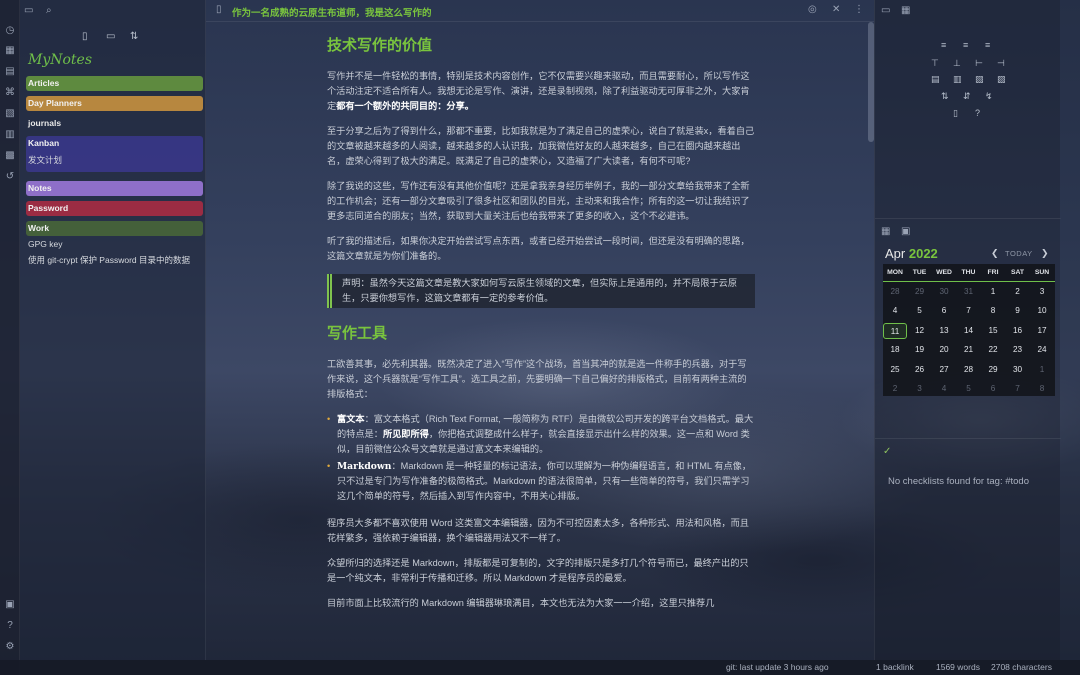  I want to click on new-note-icon: ▯, so click(85, 36).